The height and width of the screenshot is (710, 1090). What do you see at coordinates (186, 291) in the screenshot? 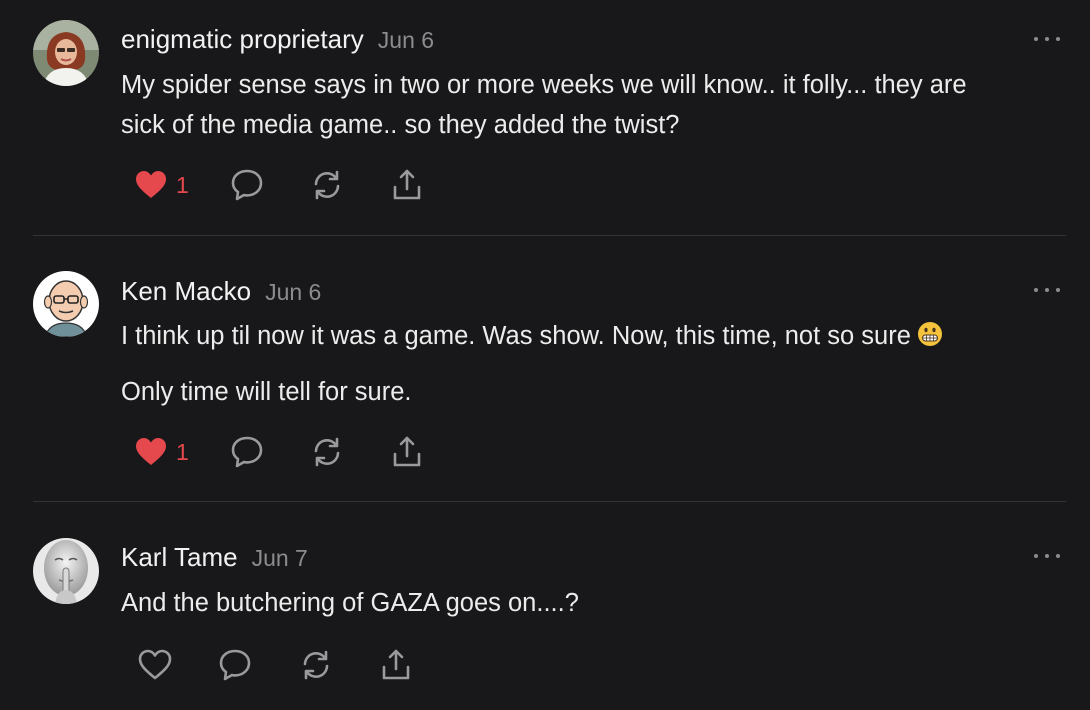
I see `author-name: Ken Macko` at bounding box center [186, 291].